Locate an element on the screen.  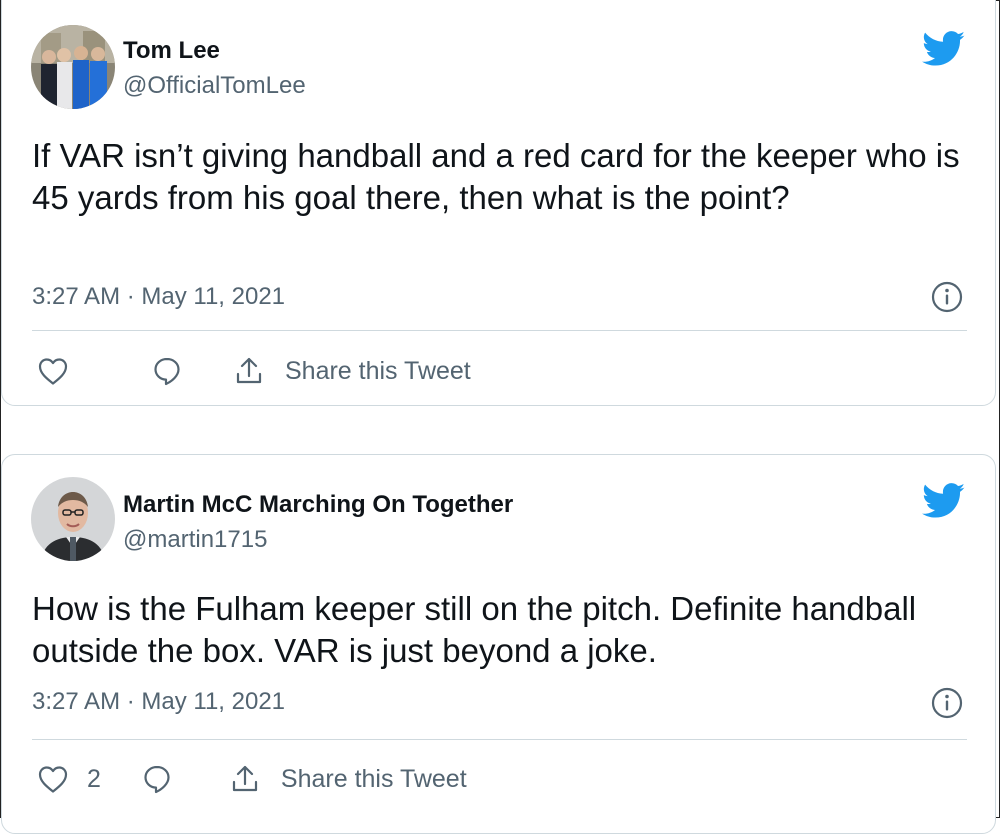
like-button is located at coordinates (62, 371).